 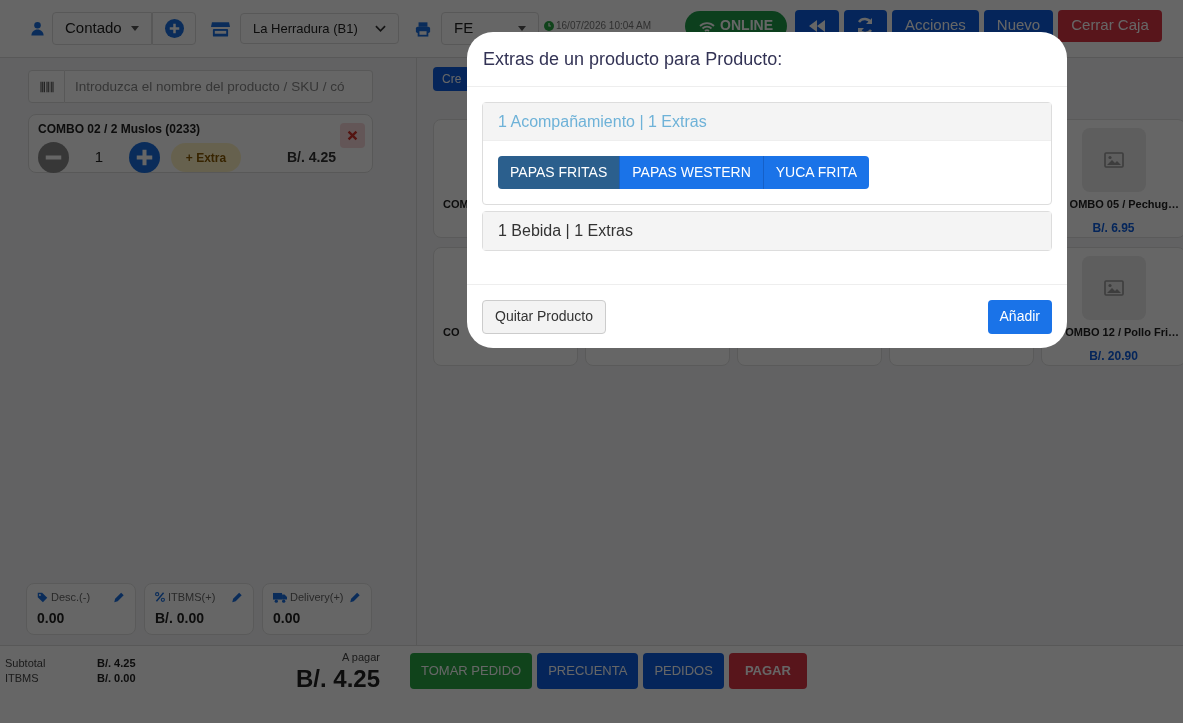 What do you see at coordinates (380, 28) in the screenshot?
I see `chevron-icon` at bounding box center [380, 28].